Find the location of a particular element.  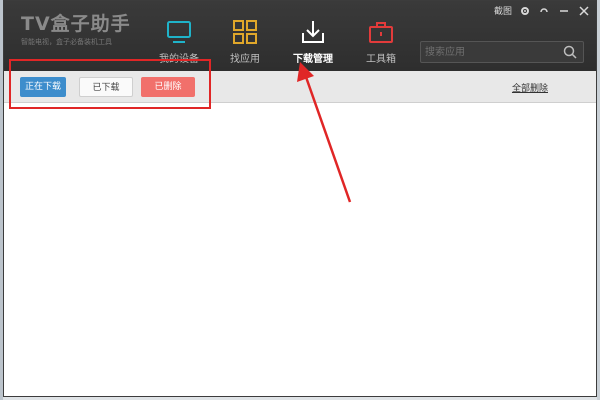

nav-my-device: 我的设备 is located at coordinates (179, 42).